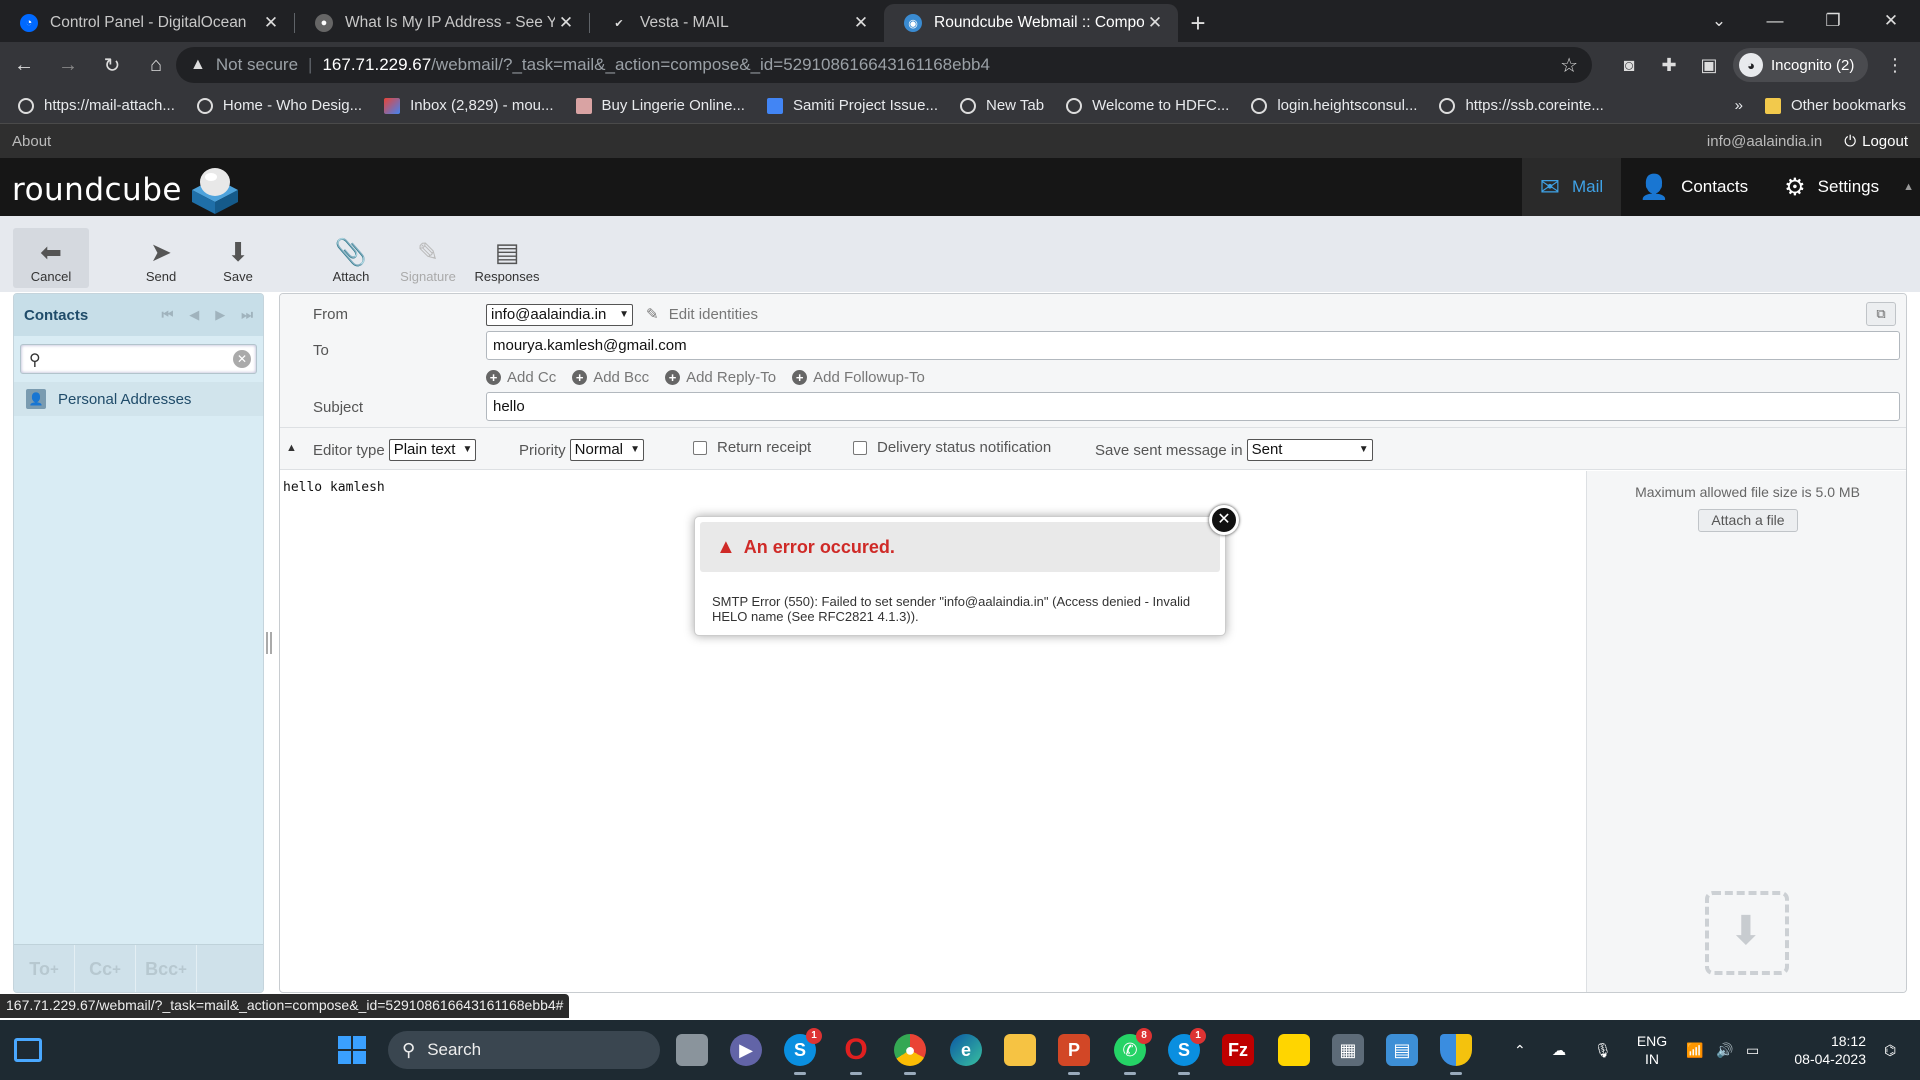 The height and width of the screenshot is (1080, 1920). What do you see at coordinates (1187, 1051) in the screenshot?
I see `skype-icon-2: S1` at bounding box center [1187, 1051].